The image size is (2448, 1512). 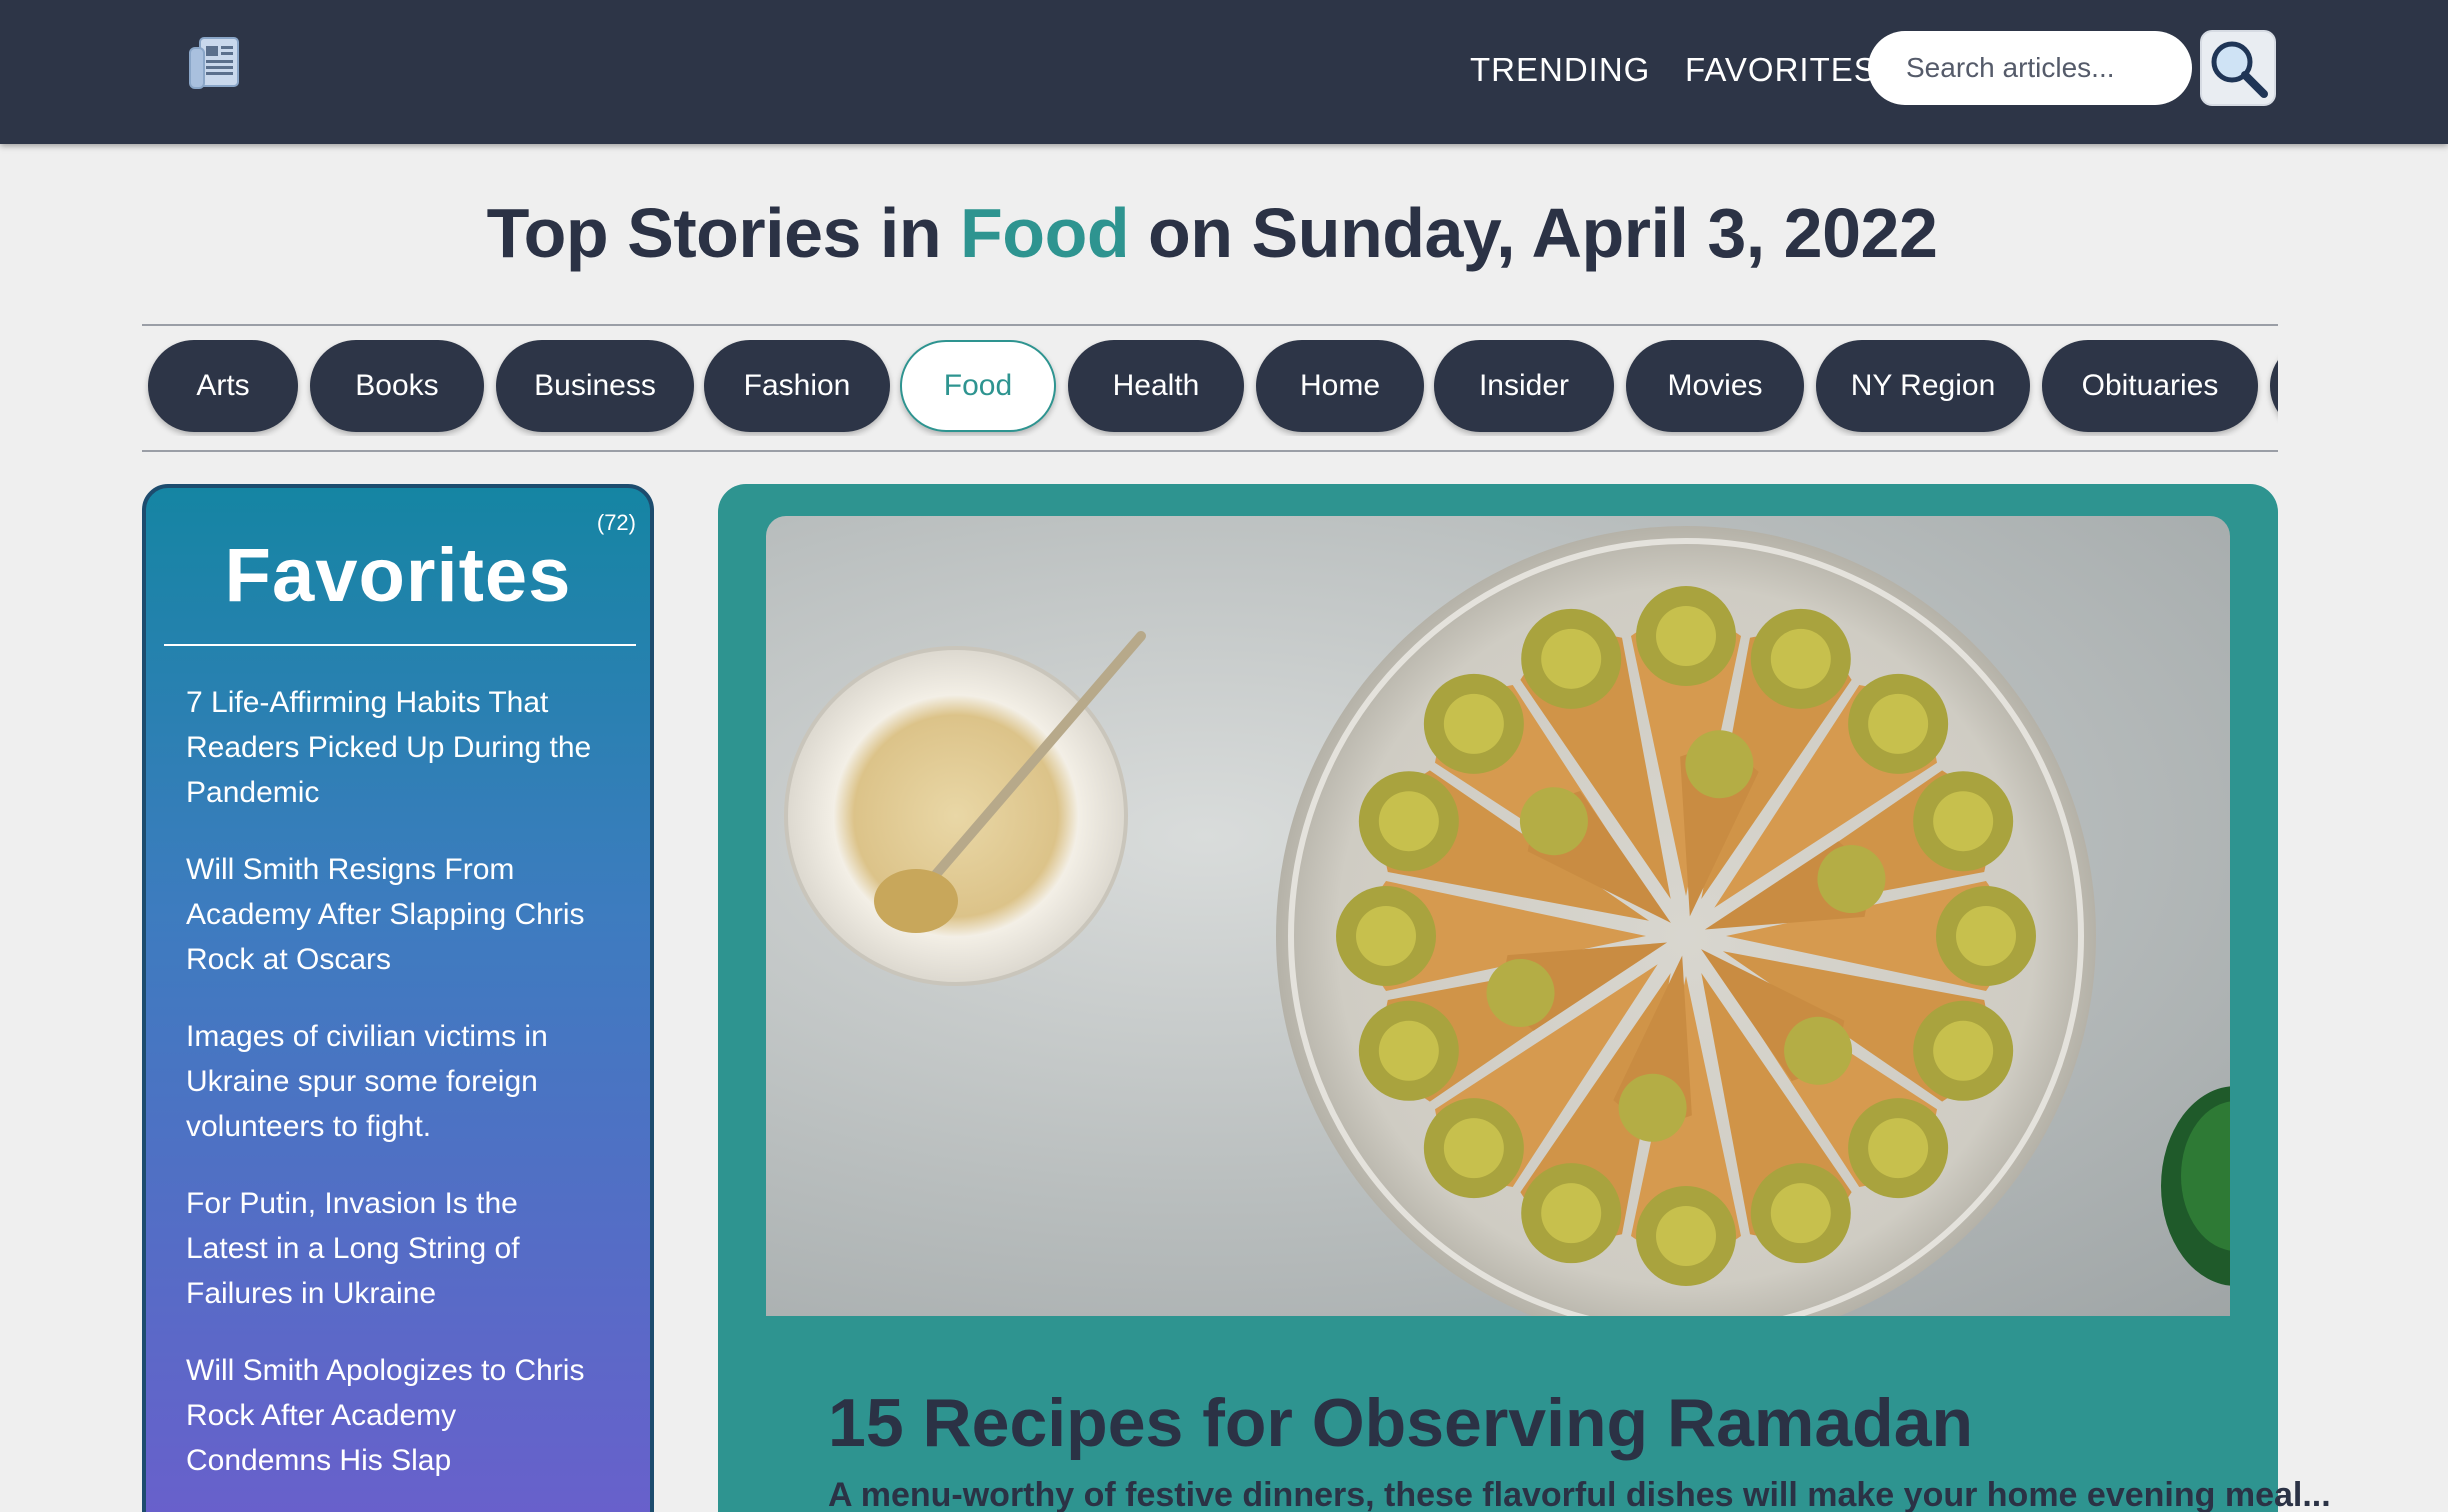 What do you see at coordinates (2030, 68) in the screenshot?
I see `search-input` at bounding box center [2030, 68].